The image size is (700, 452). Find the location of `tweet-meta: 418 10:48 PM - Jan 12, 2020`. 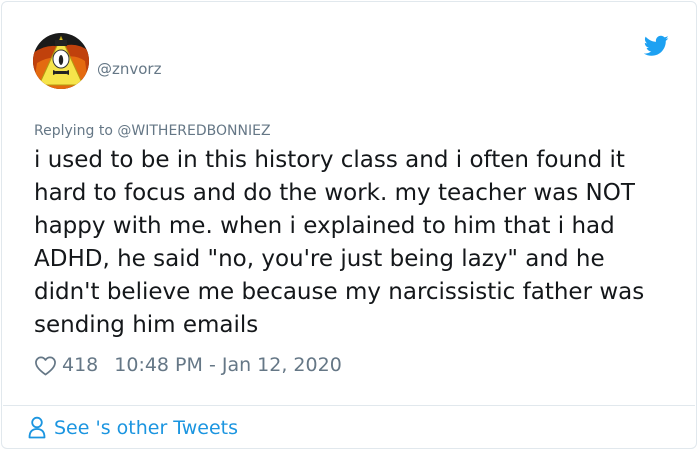

tweet-meta: 418 10:48 PM - Jan 12, 2020 is located at coordinates (188, 365).